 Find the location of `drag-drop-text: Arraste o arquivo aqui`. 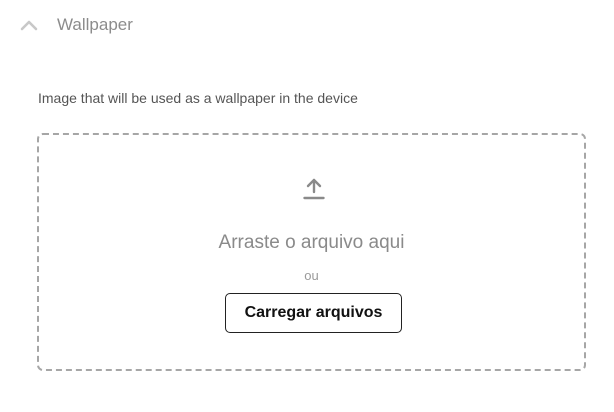

drag-drop-text: Arraste o arquivo aqui is located at coordinates (311, 242).